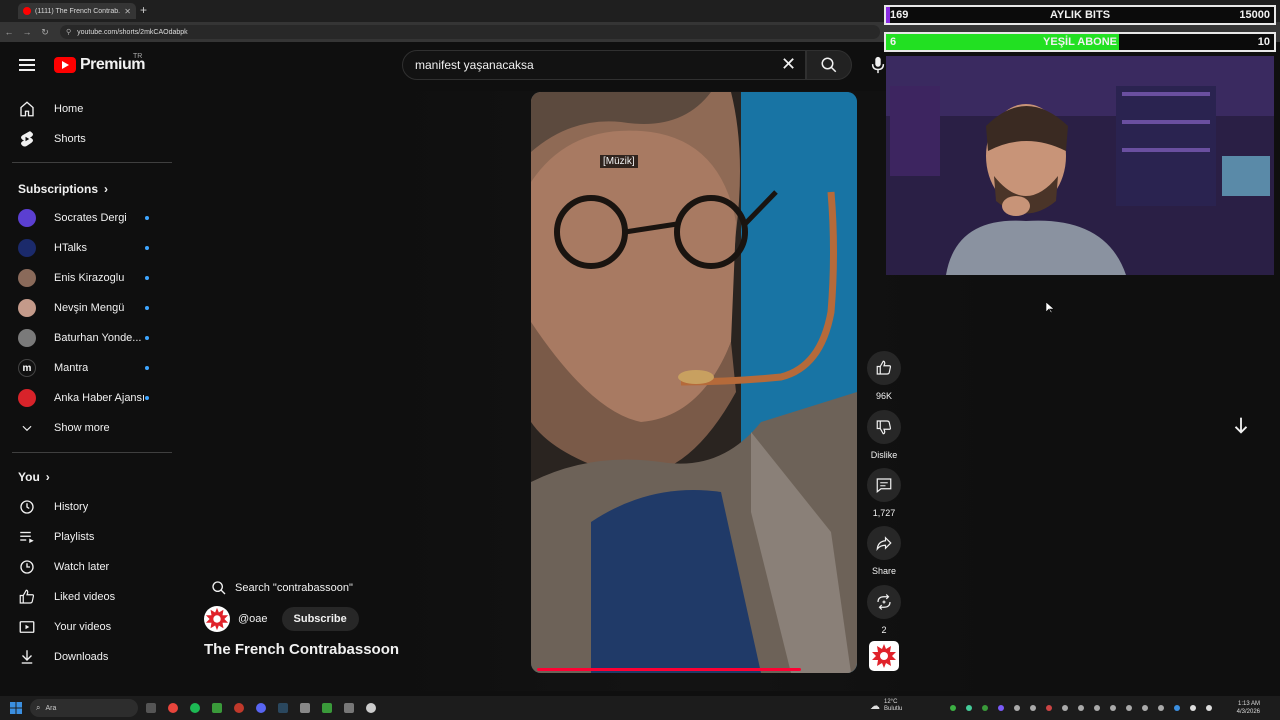 This screenshot has height=720, width=1280. Describe the element at coordinates (34, 477) in the screenshot. I see `you-header: You ›` at that location.